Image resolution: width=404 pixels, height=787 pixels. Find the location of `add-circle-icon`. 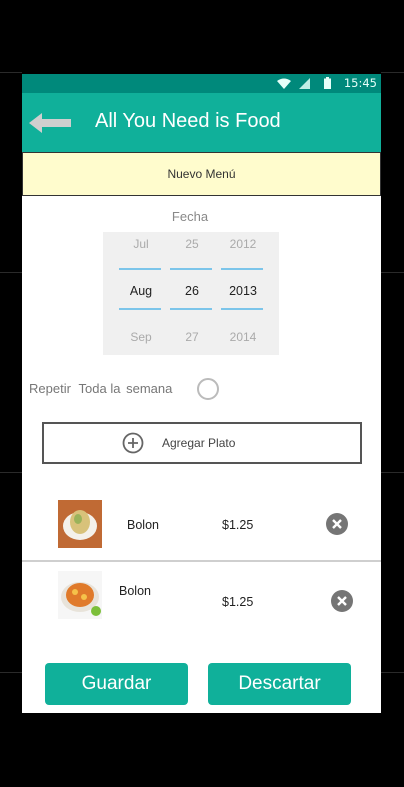

add-circle-icon is located at coordinates (133, 443).